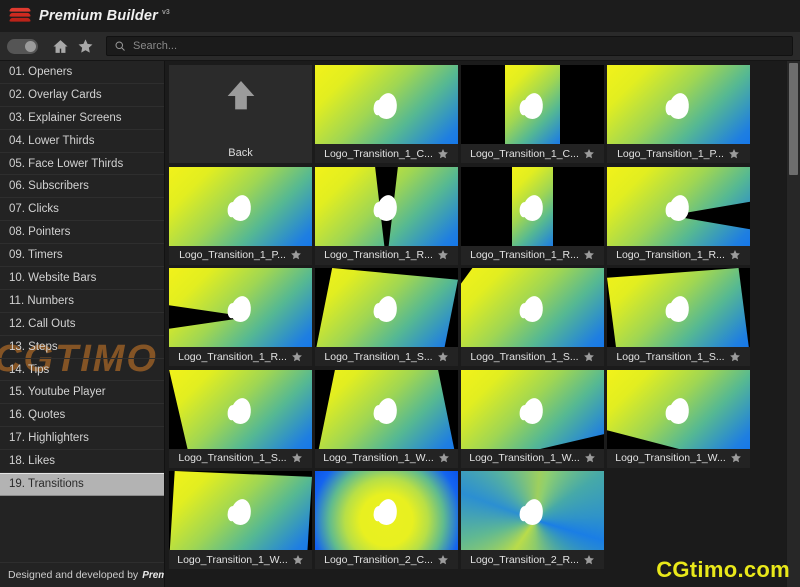  I want to click on back-button-label: Back, so click(240, 152).